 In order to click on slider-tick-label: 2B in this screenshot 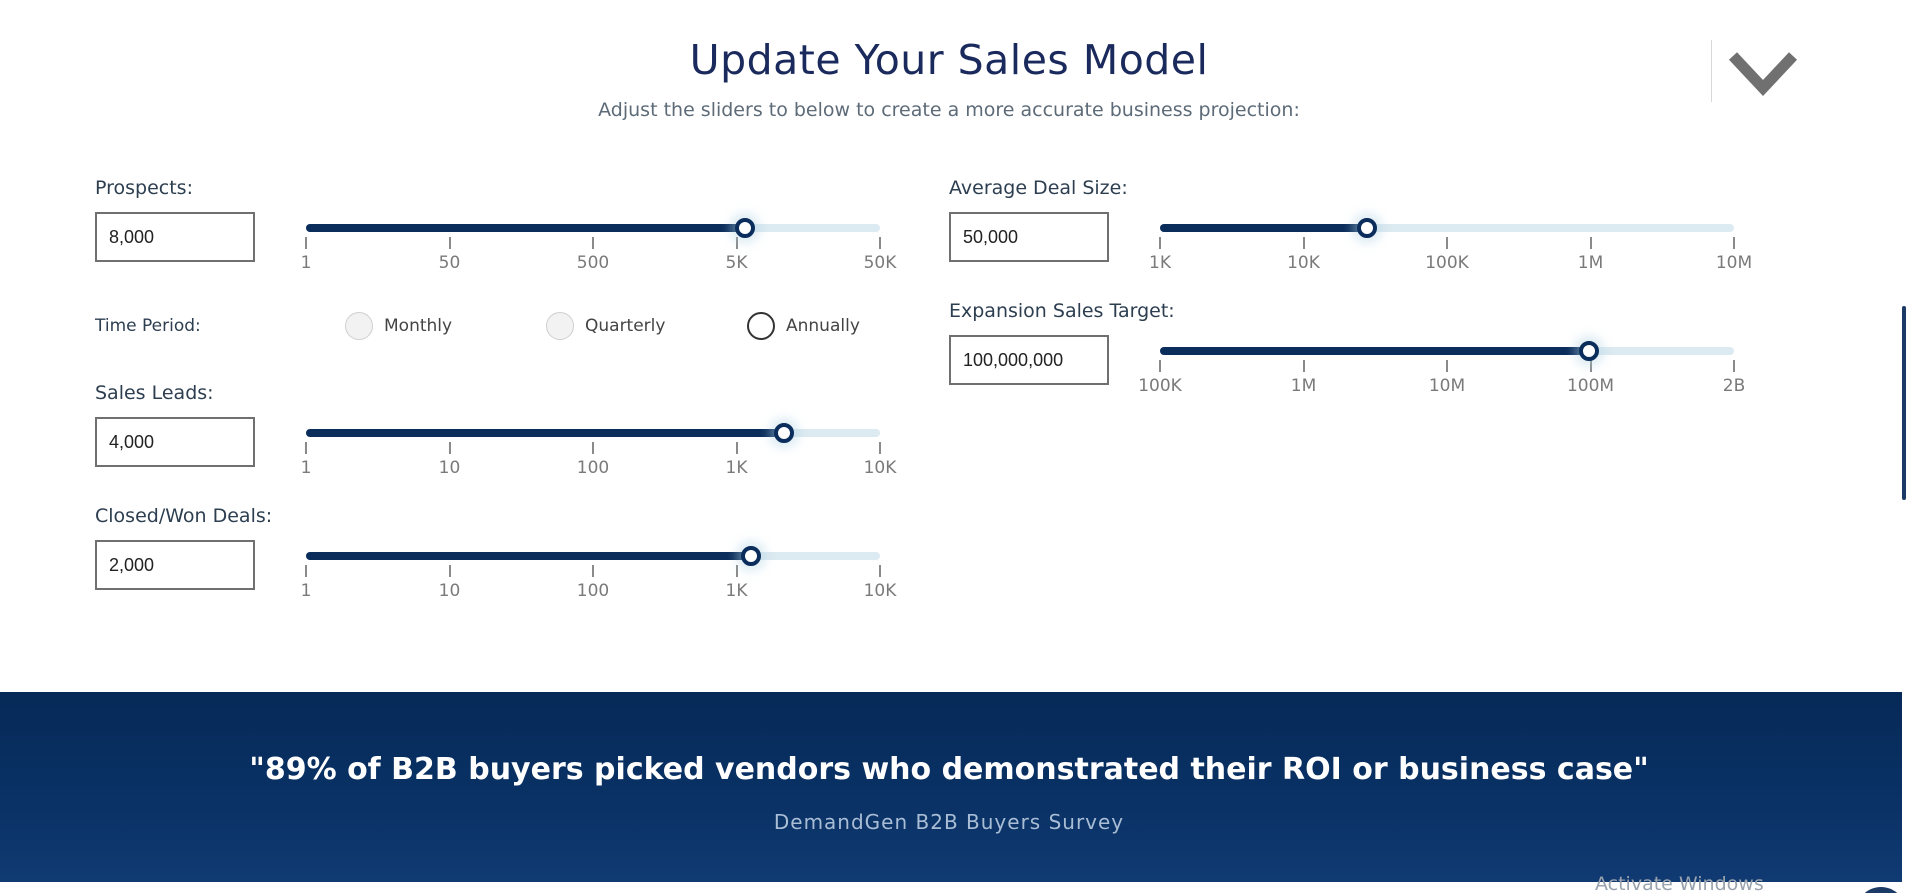, I will do `click(1734, 386)`.